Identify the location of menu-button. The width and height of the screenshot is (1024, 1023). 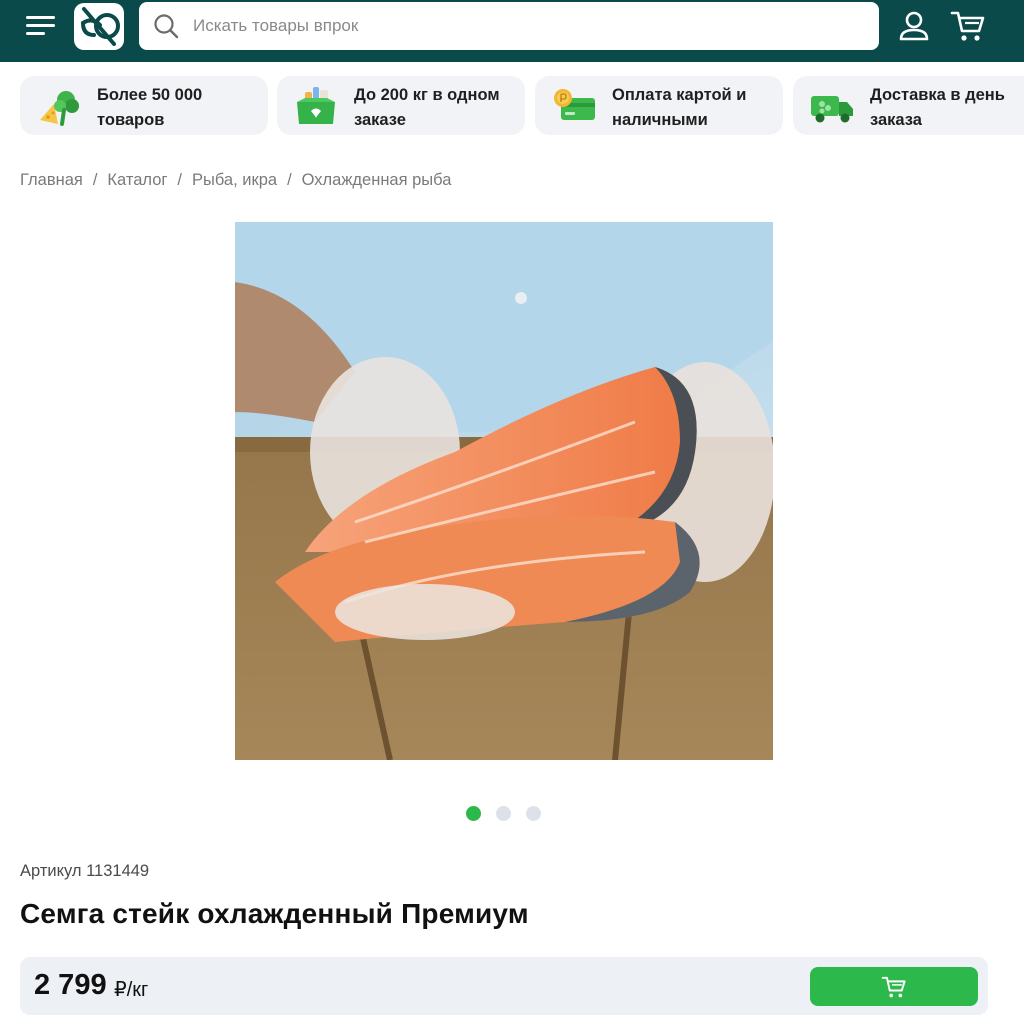
(41, 26).